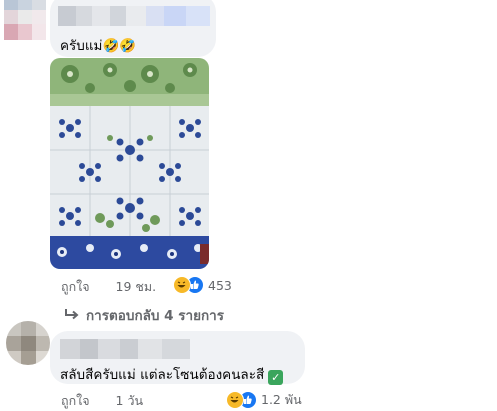 This screenshot has height=411, width=497. What do you see at coordinates (155, 316) in the screenshot?
I see `view-replies-label: การตอบกลับ 4 รายการ` at bounding box center [155, 316].